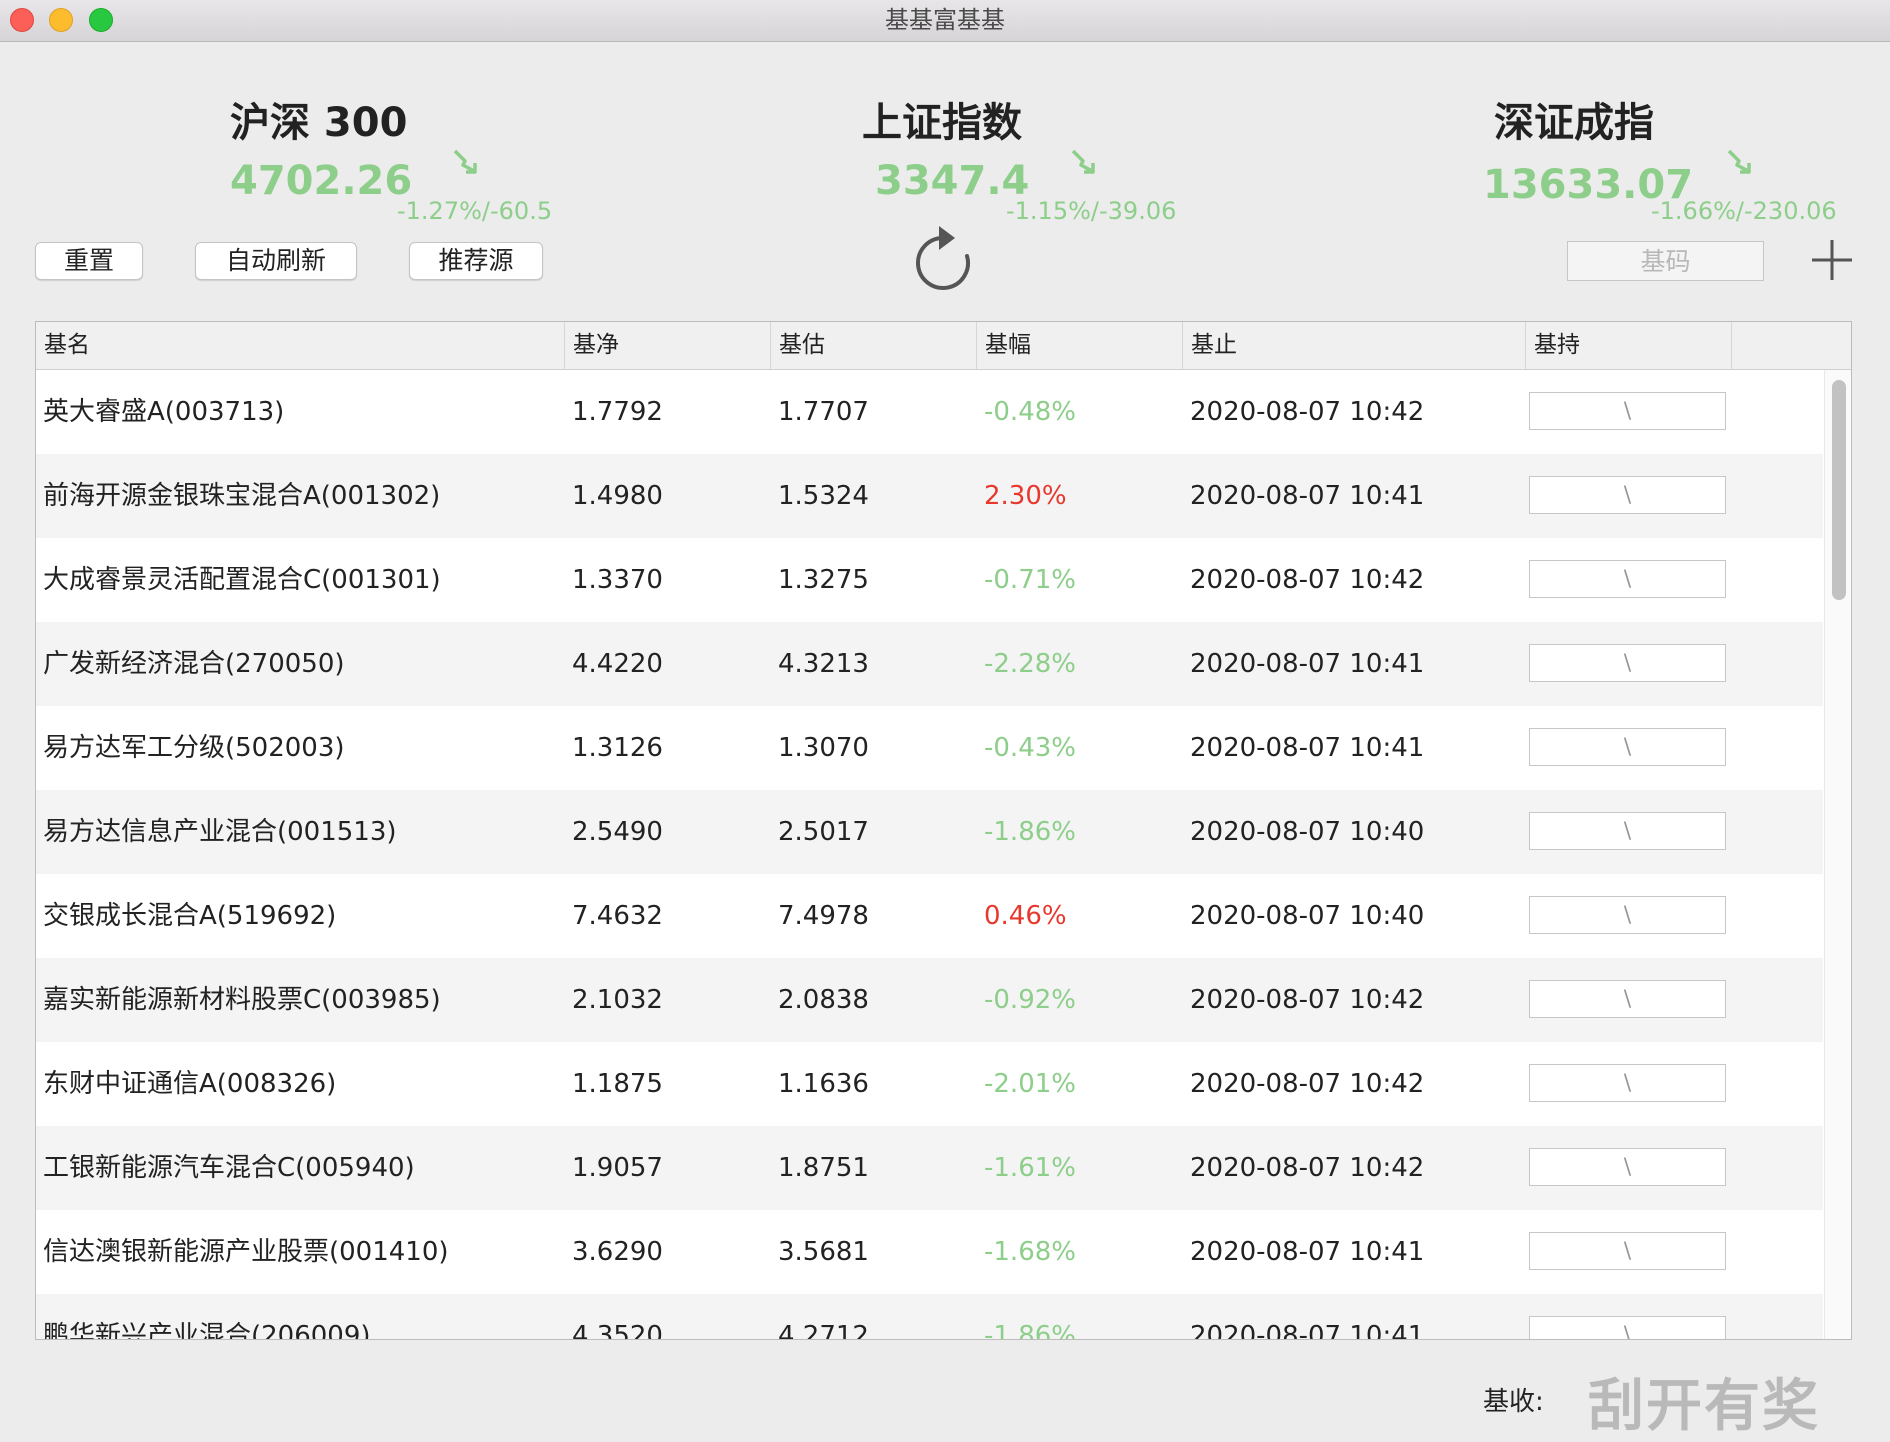  I want to click on fund-change-cell: -1.68%, so click(1030, 1252).